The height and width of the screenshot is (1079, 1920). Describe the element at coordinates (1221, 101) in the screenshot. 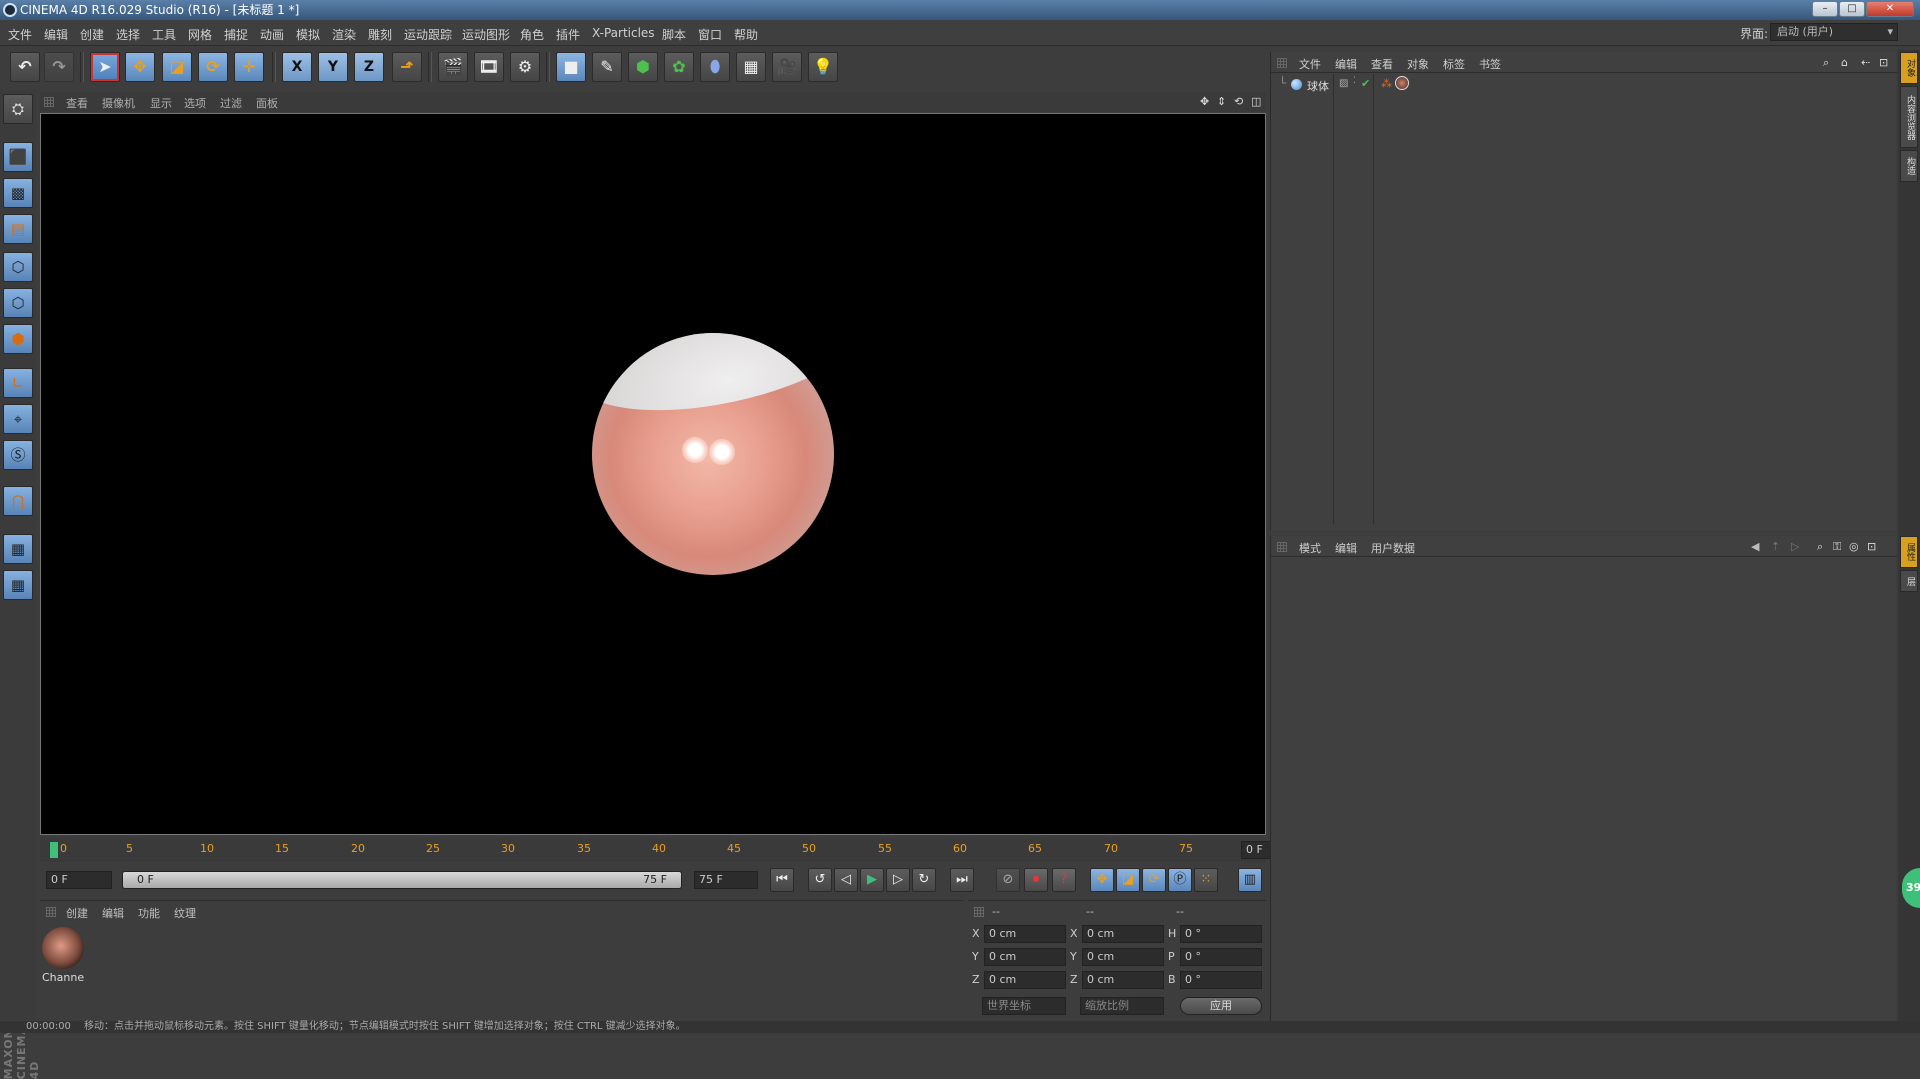

I see `viewport-zoom-icon: ⇕` at that location.